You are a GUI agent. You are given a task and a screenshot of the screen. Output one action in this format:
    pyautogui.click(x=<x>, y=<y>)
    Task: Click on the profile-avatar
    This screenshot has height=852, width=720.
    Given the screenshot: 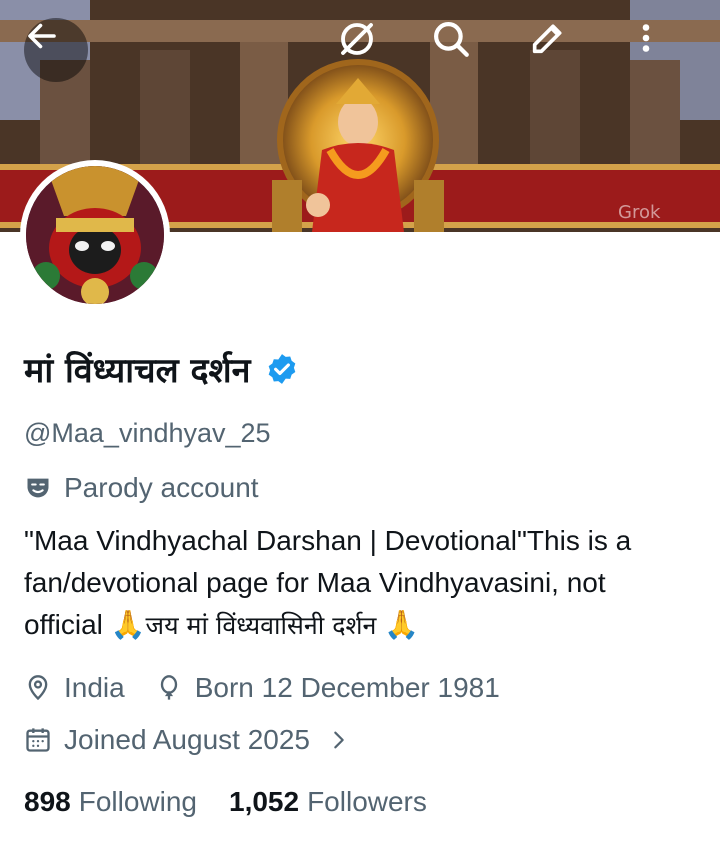 What is the action you would take?
    pyautogui.click(x=95, y=235)
    